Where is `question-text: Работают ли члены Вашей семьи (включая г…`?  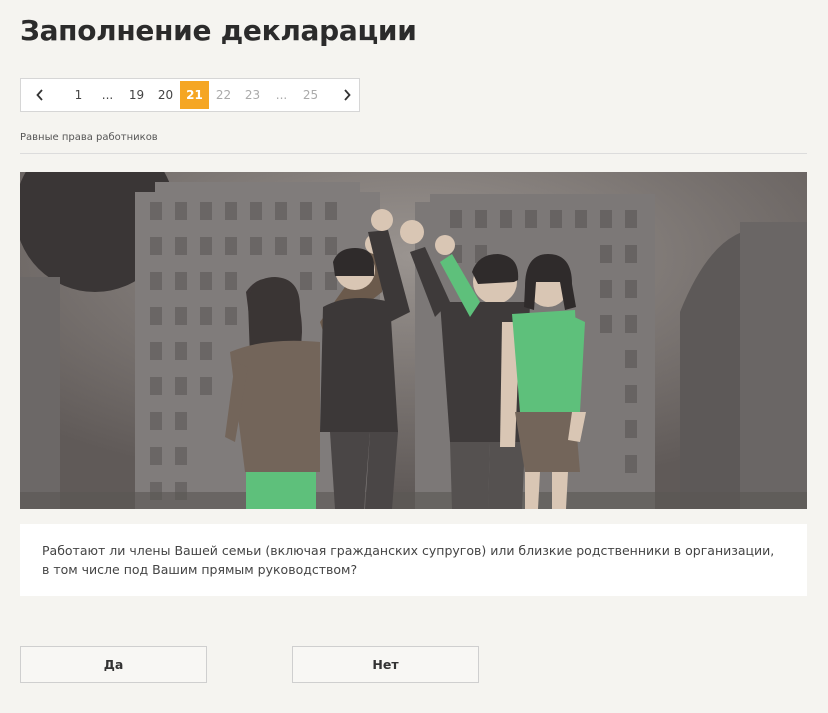
question-text: Работают ли члены Вашей семьи (включая г… is located at coordinates (408, 560).